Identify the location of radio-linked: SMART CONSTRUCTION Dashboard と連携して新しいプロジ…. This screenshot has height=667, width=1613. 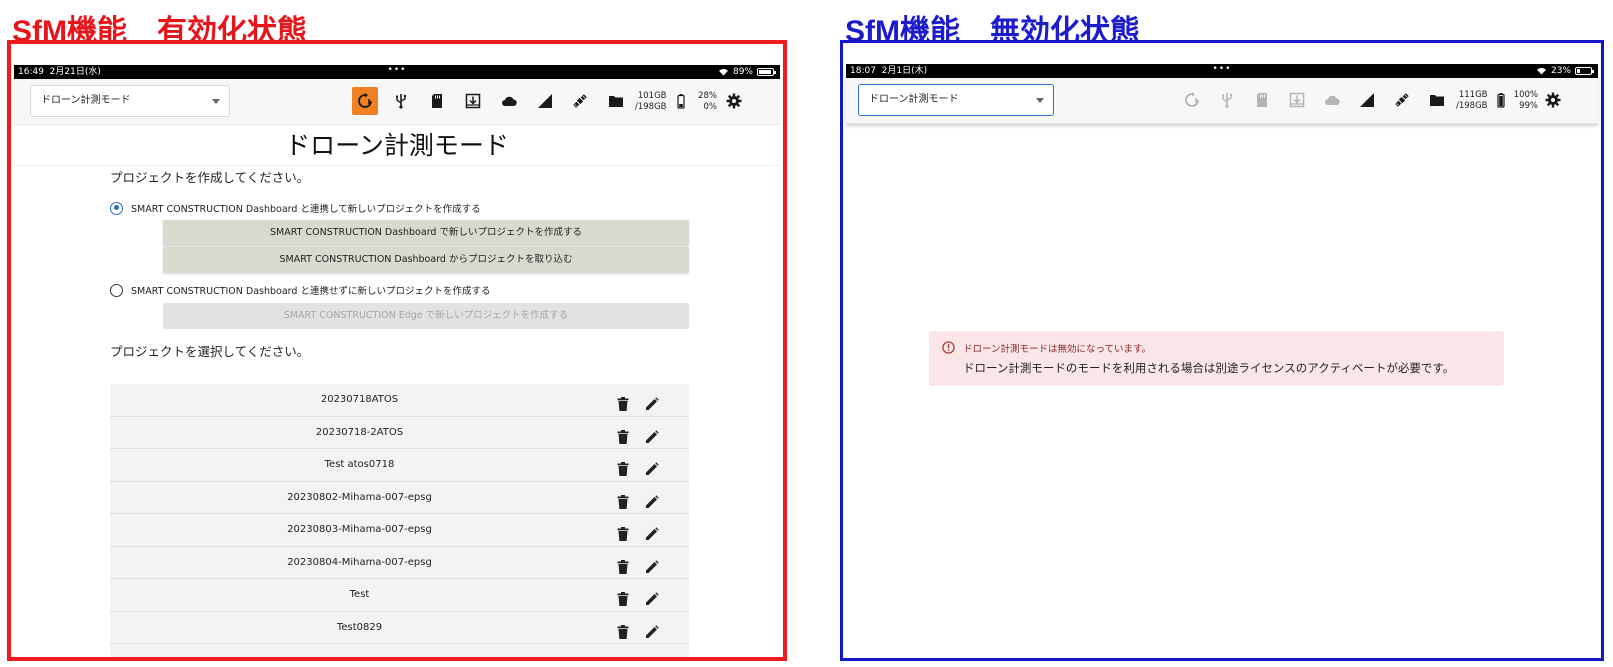
(295, 208).